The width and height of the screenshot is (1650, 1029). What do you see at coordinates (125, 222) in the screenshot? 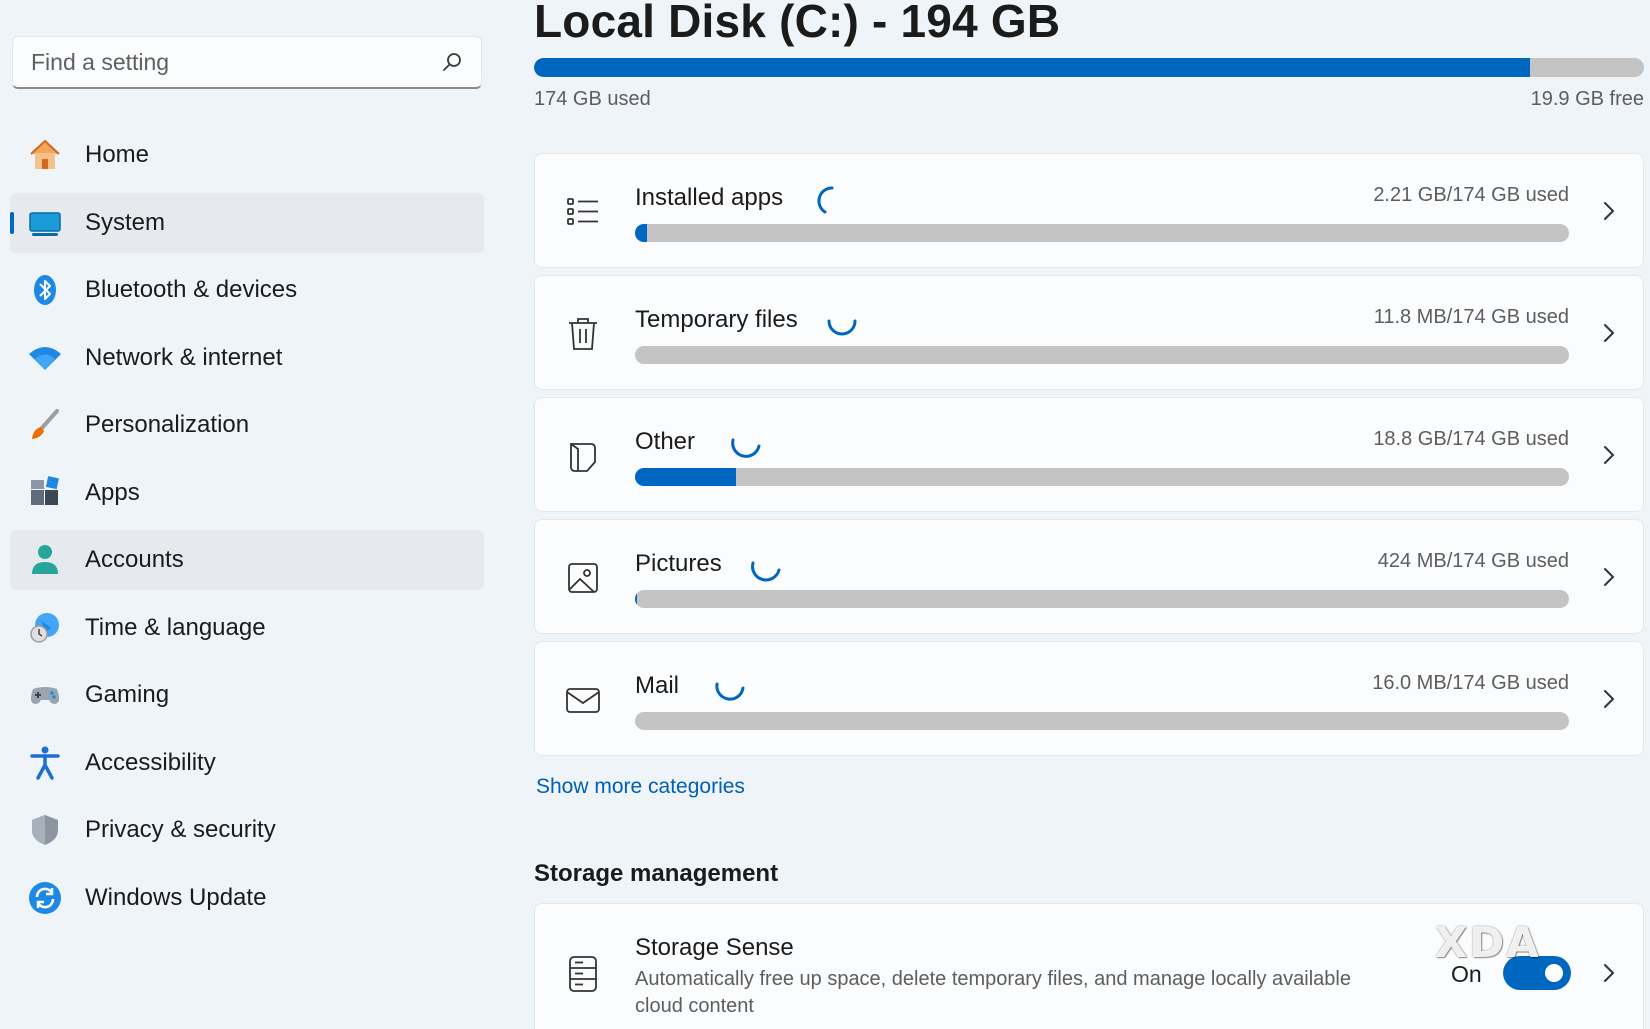
I see `sidebar-item-label: System` at bounding box center [125, 222].